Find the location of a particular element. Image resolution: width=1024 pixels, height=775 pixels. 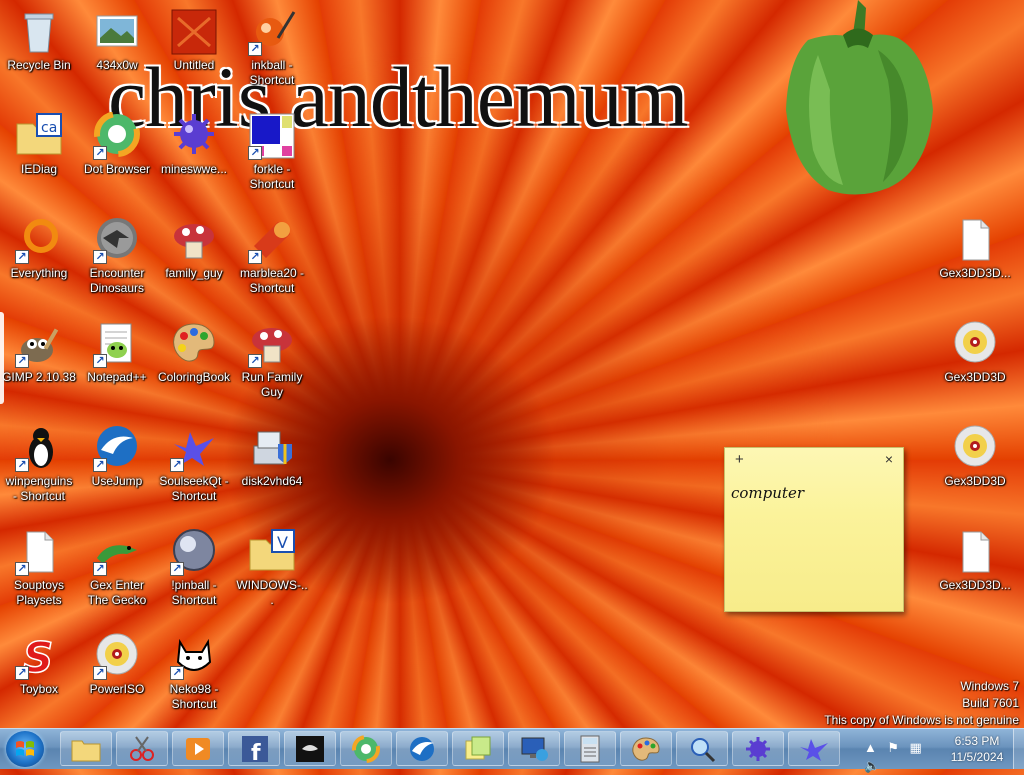

taskbar-snipping-tool is located at coordinates (142, 748).